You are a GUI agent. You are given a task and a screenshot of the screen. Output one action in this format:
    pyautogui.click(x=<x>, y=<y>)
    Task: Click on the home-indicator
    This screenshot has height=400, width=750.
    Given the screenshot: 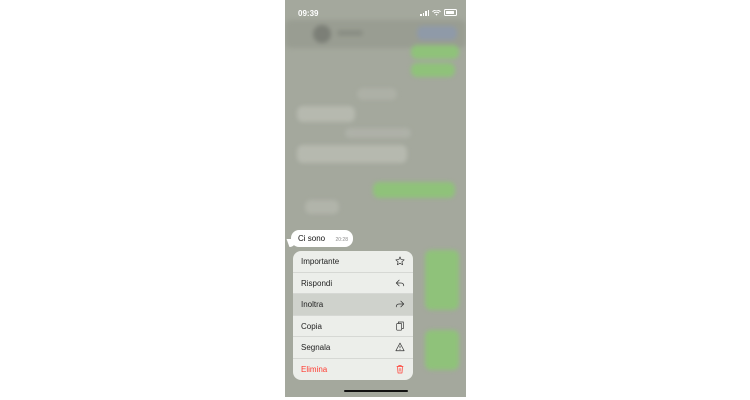 What is the action you would take?
    pyautogui.click(x=376, y=391)
    